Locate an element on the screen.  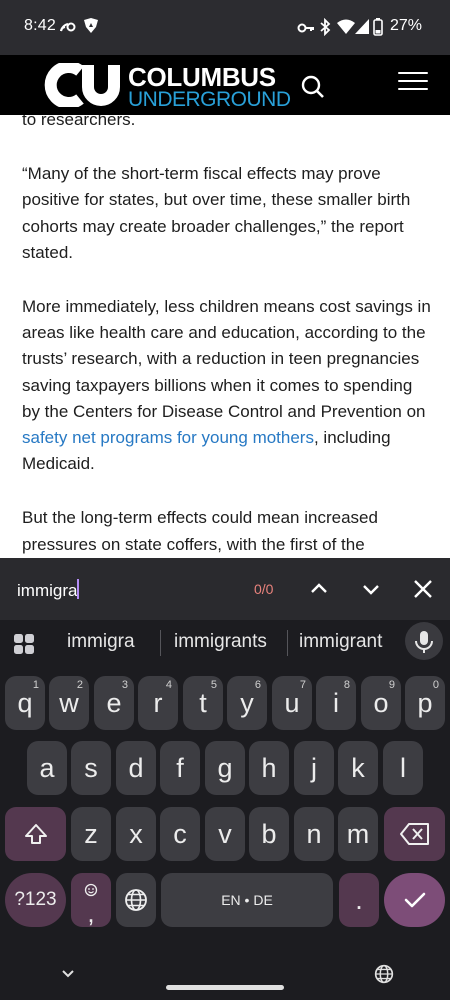
logo-wordmark-underground: UNDERGROUND is located at coordinates (209, 100).